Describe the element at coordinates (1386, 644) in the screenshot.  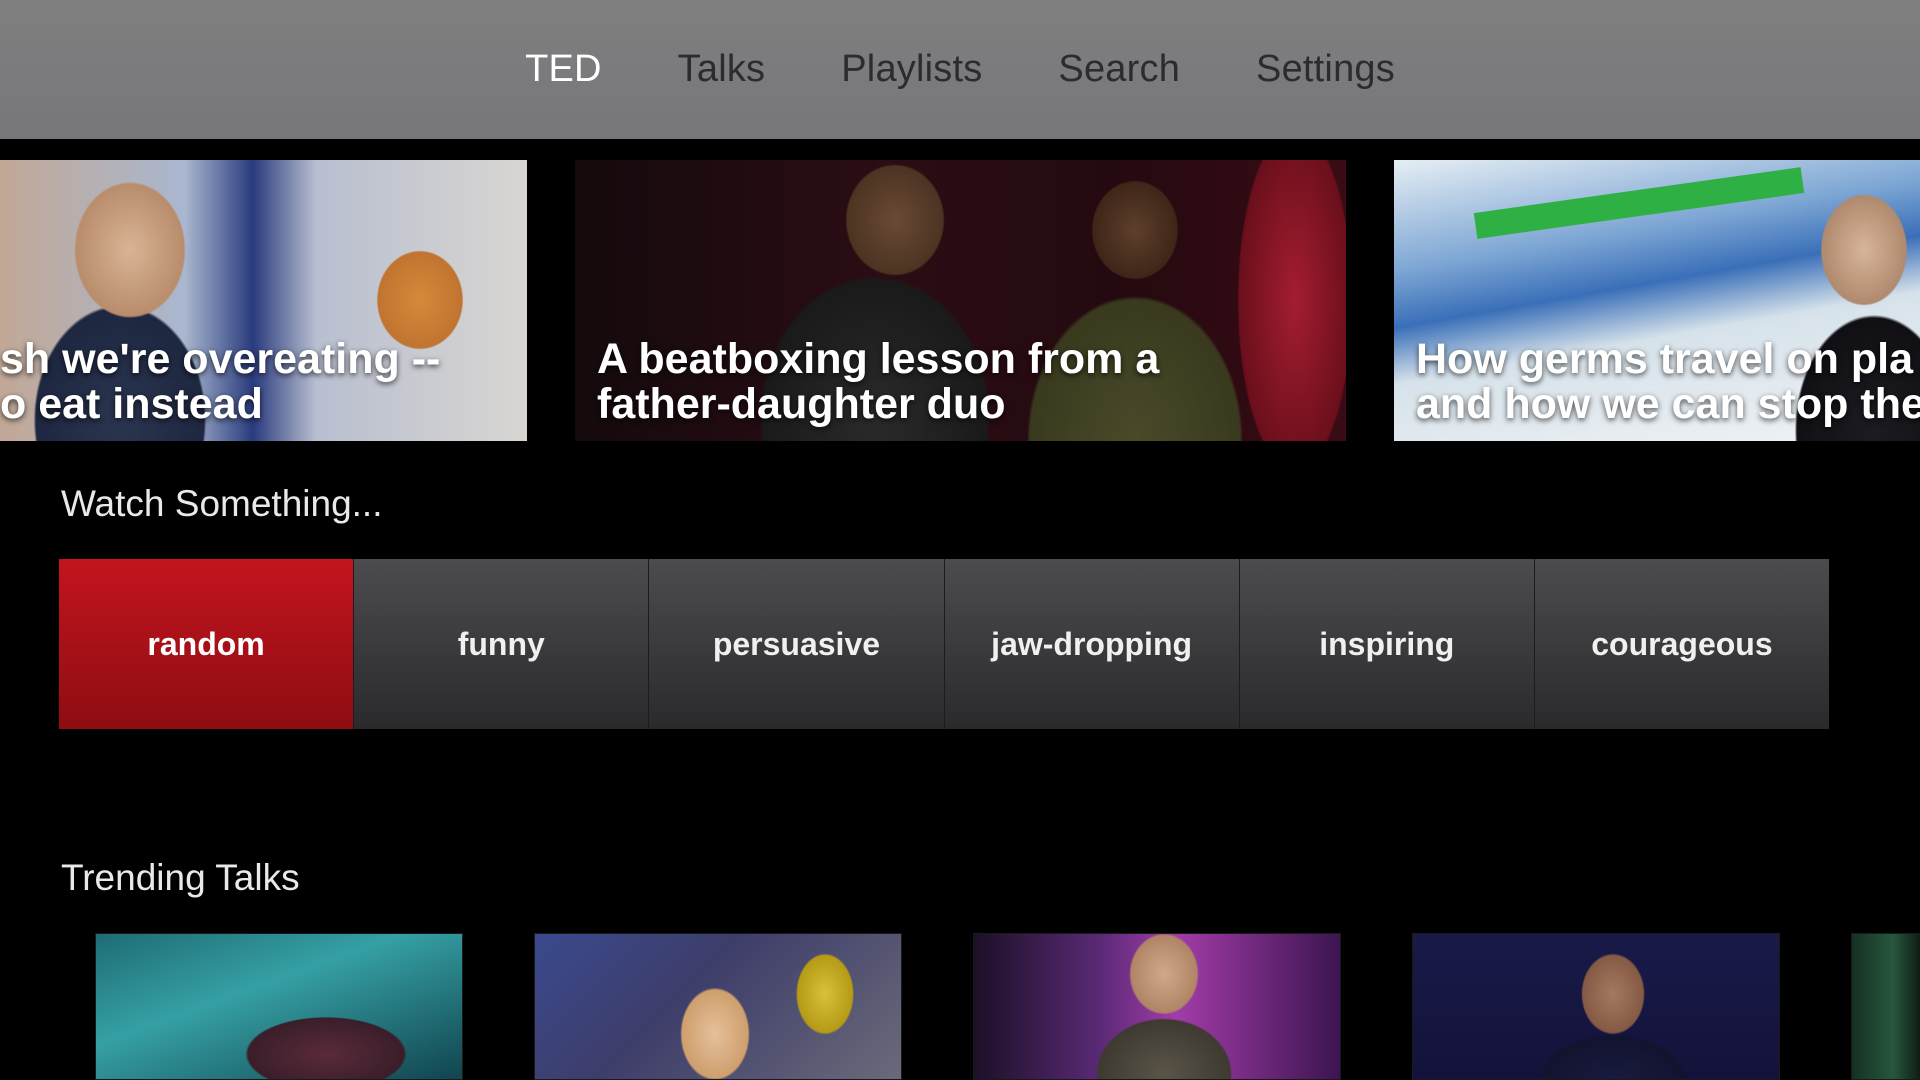
I see `category-button-inspiring: inspiring` at that location.